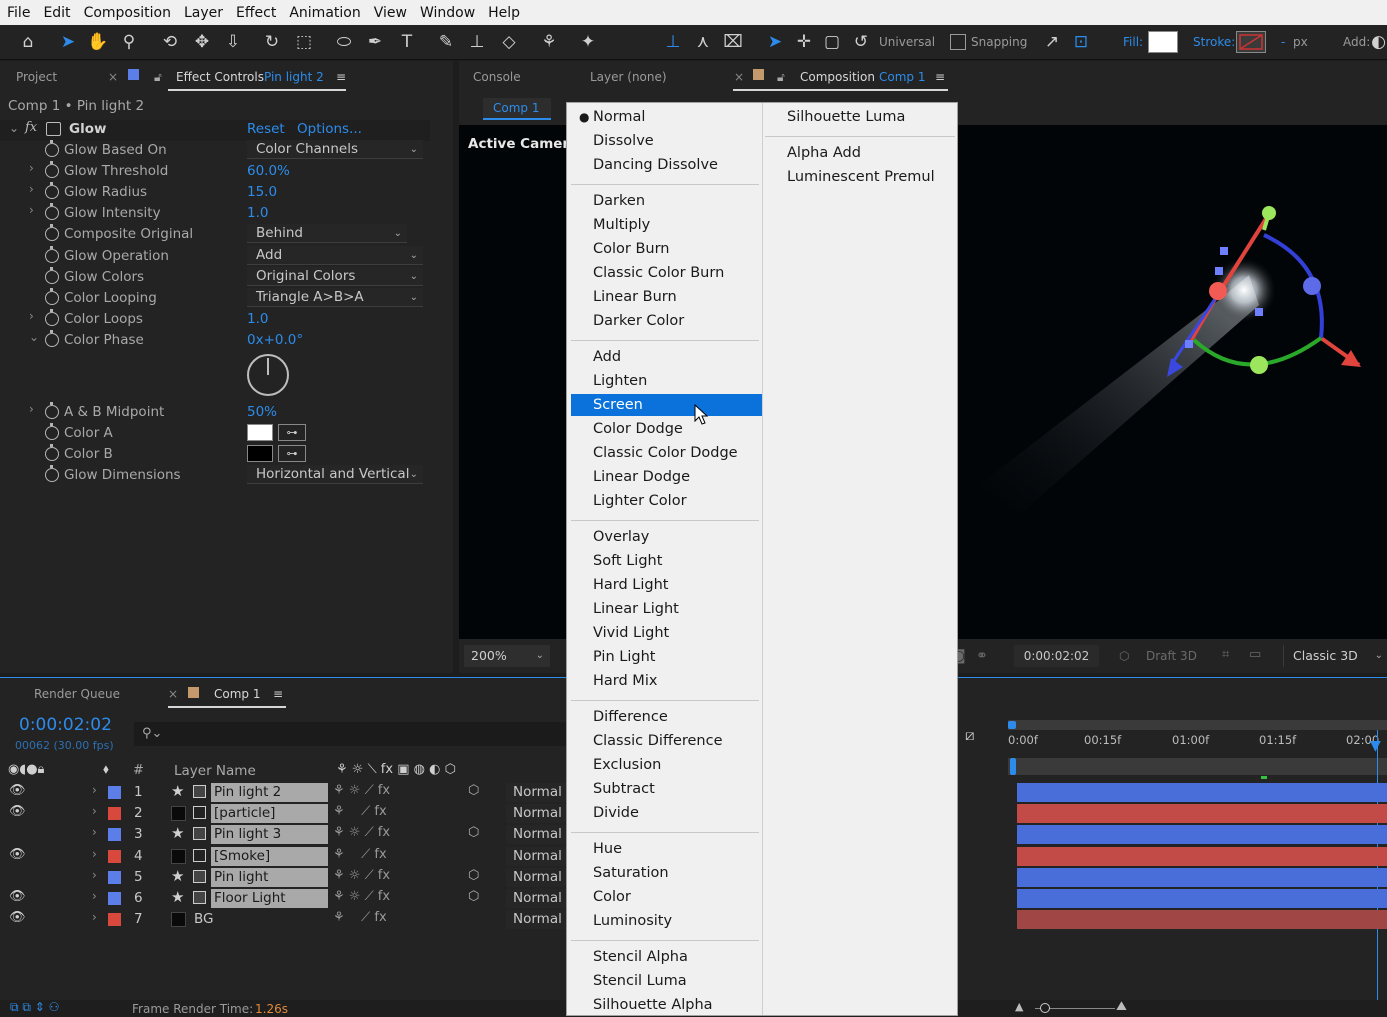  I want to click on tab-comp-name: Comp 1, so click(902, 77).